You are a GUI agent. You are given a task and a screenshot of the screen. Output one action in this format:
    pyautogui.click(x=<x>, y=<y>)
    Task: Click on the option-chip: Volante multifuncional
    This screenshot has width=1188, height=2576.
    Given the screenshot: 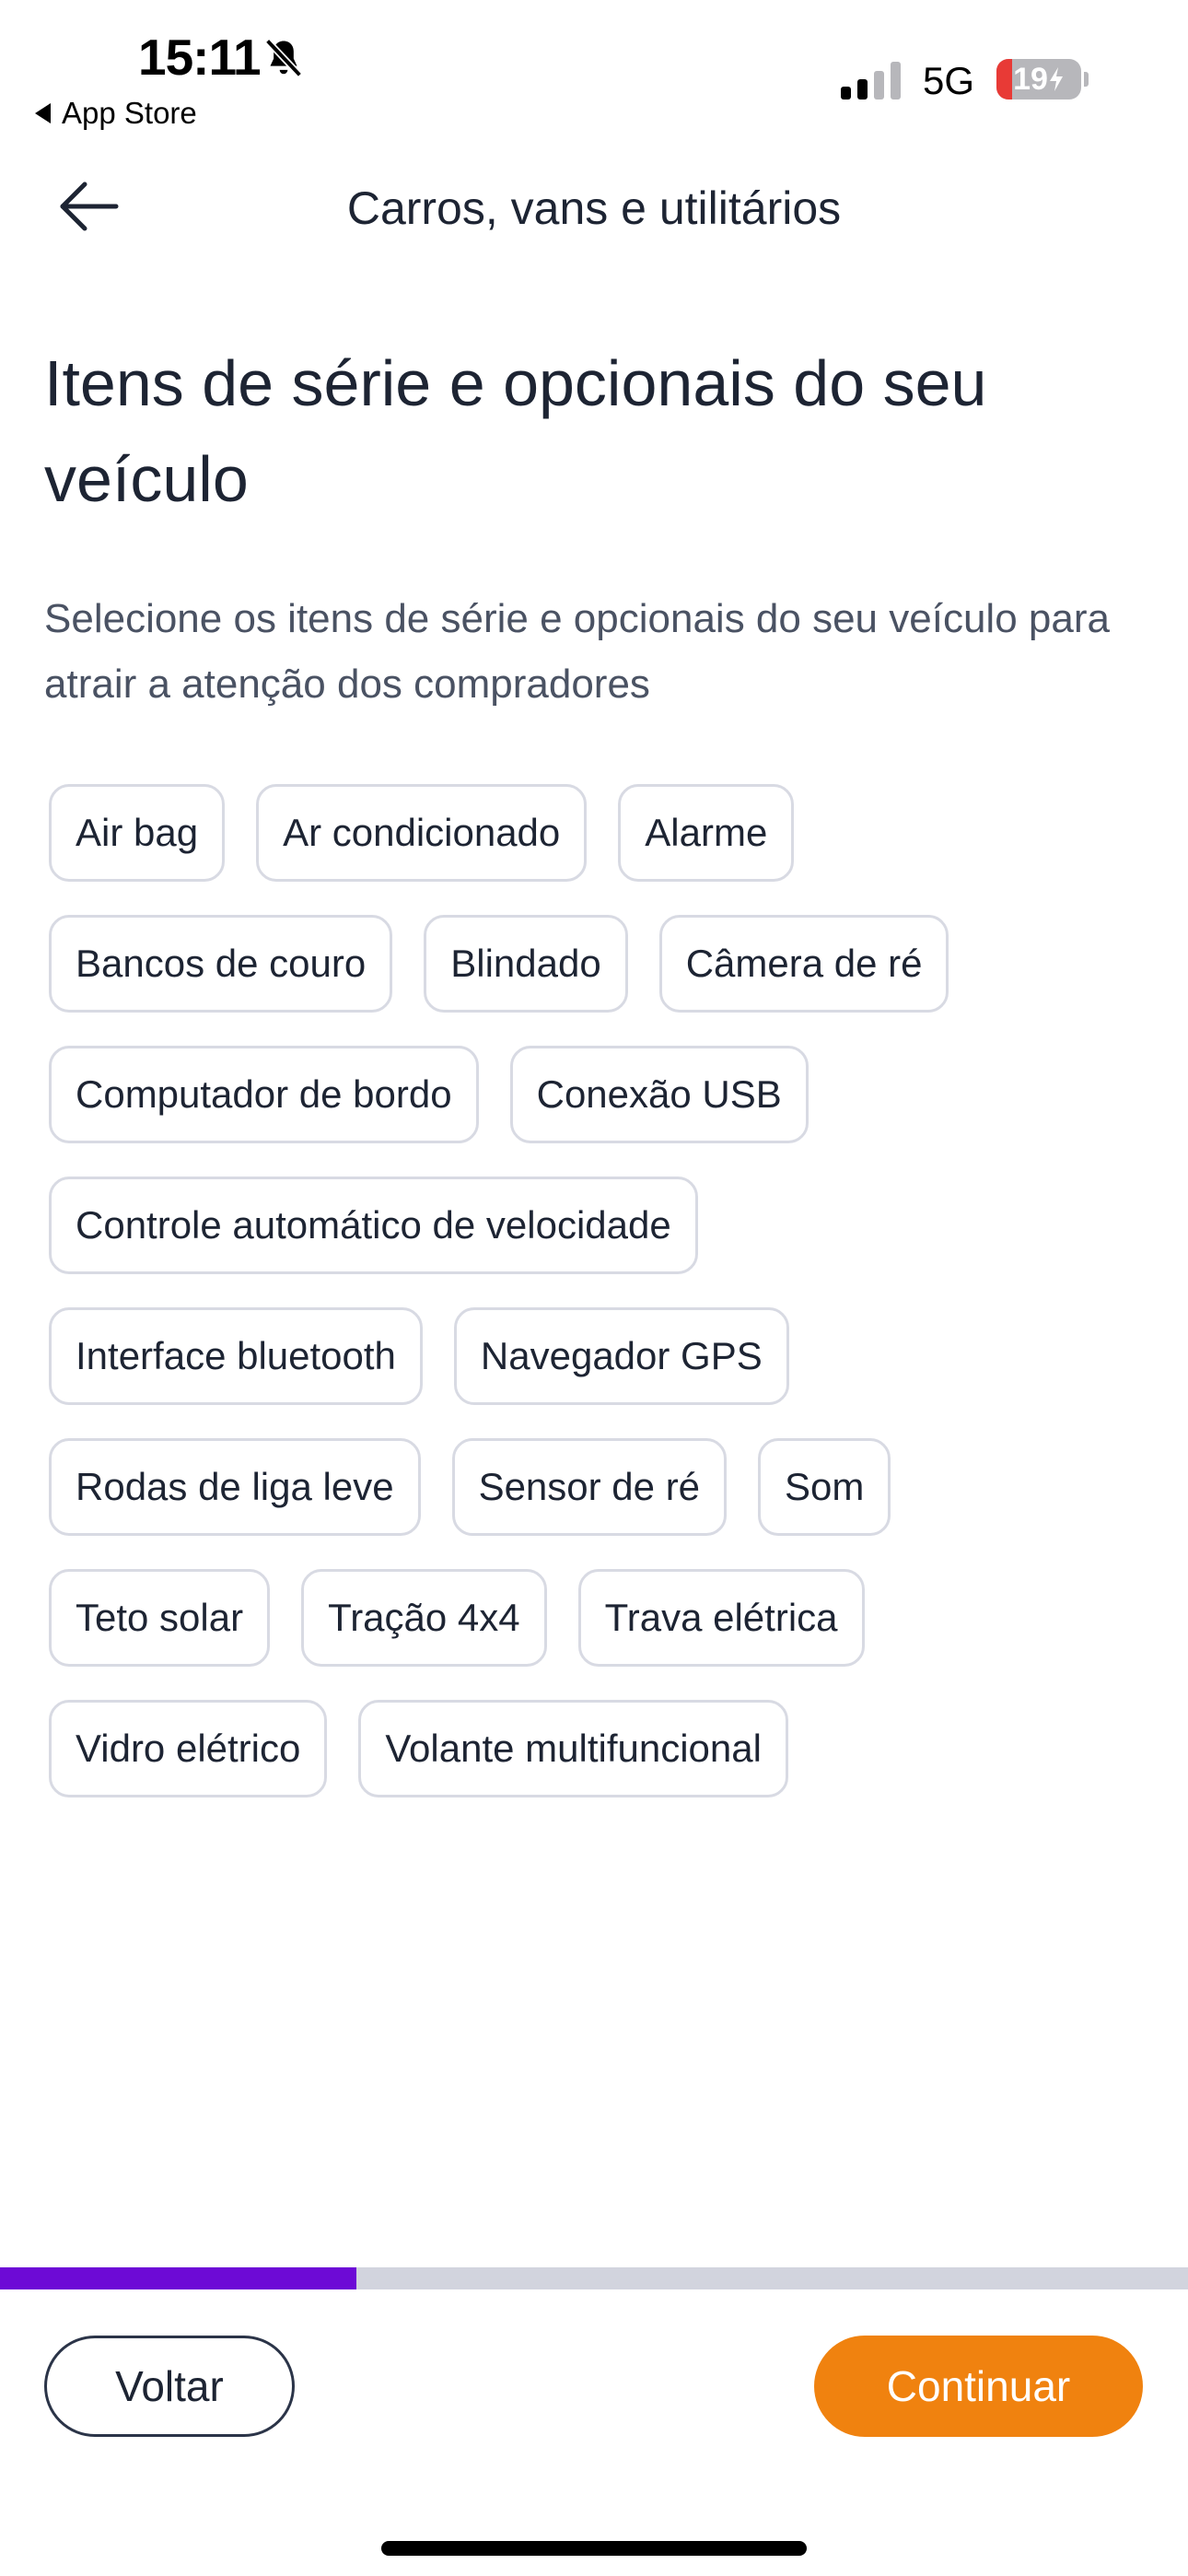 What is the action you would take?
    pyautogui.click(x=573, y=1748)
    